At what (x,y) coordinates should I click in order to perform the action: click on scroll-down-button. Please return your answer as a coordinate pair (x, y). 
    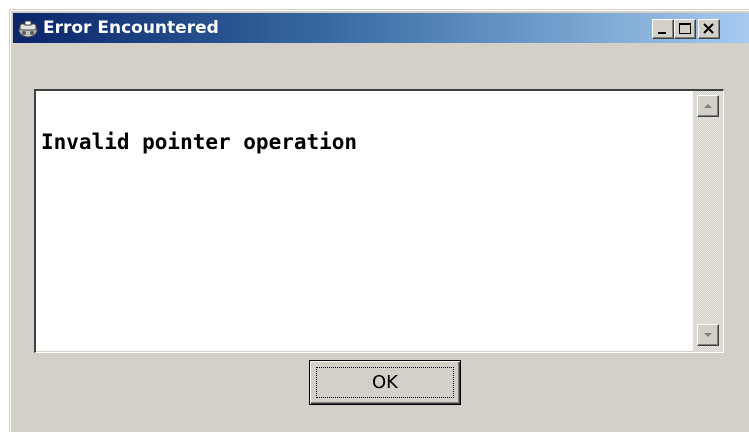
    Looking at the image, I should click on (708, 335).